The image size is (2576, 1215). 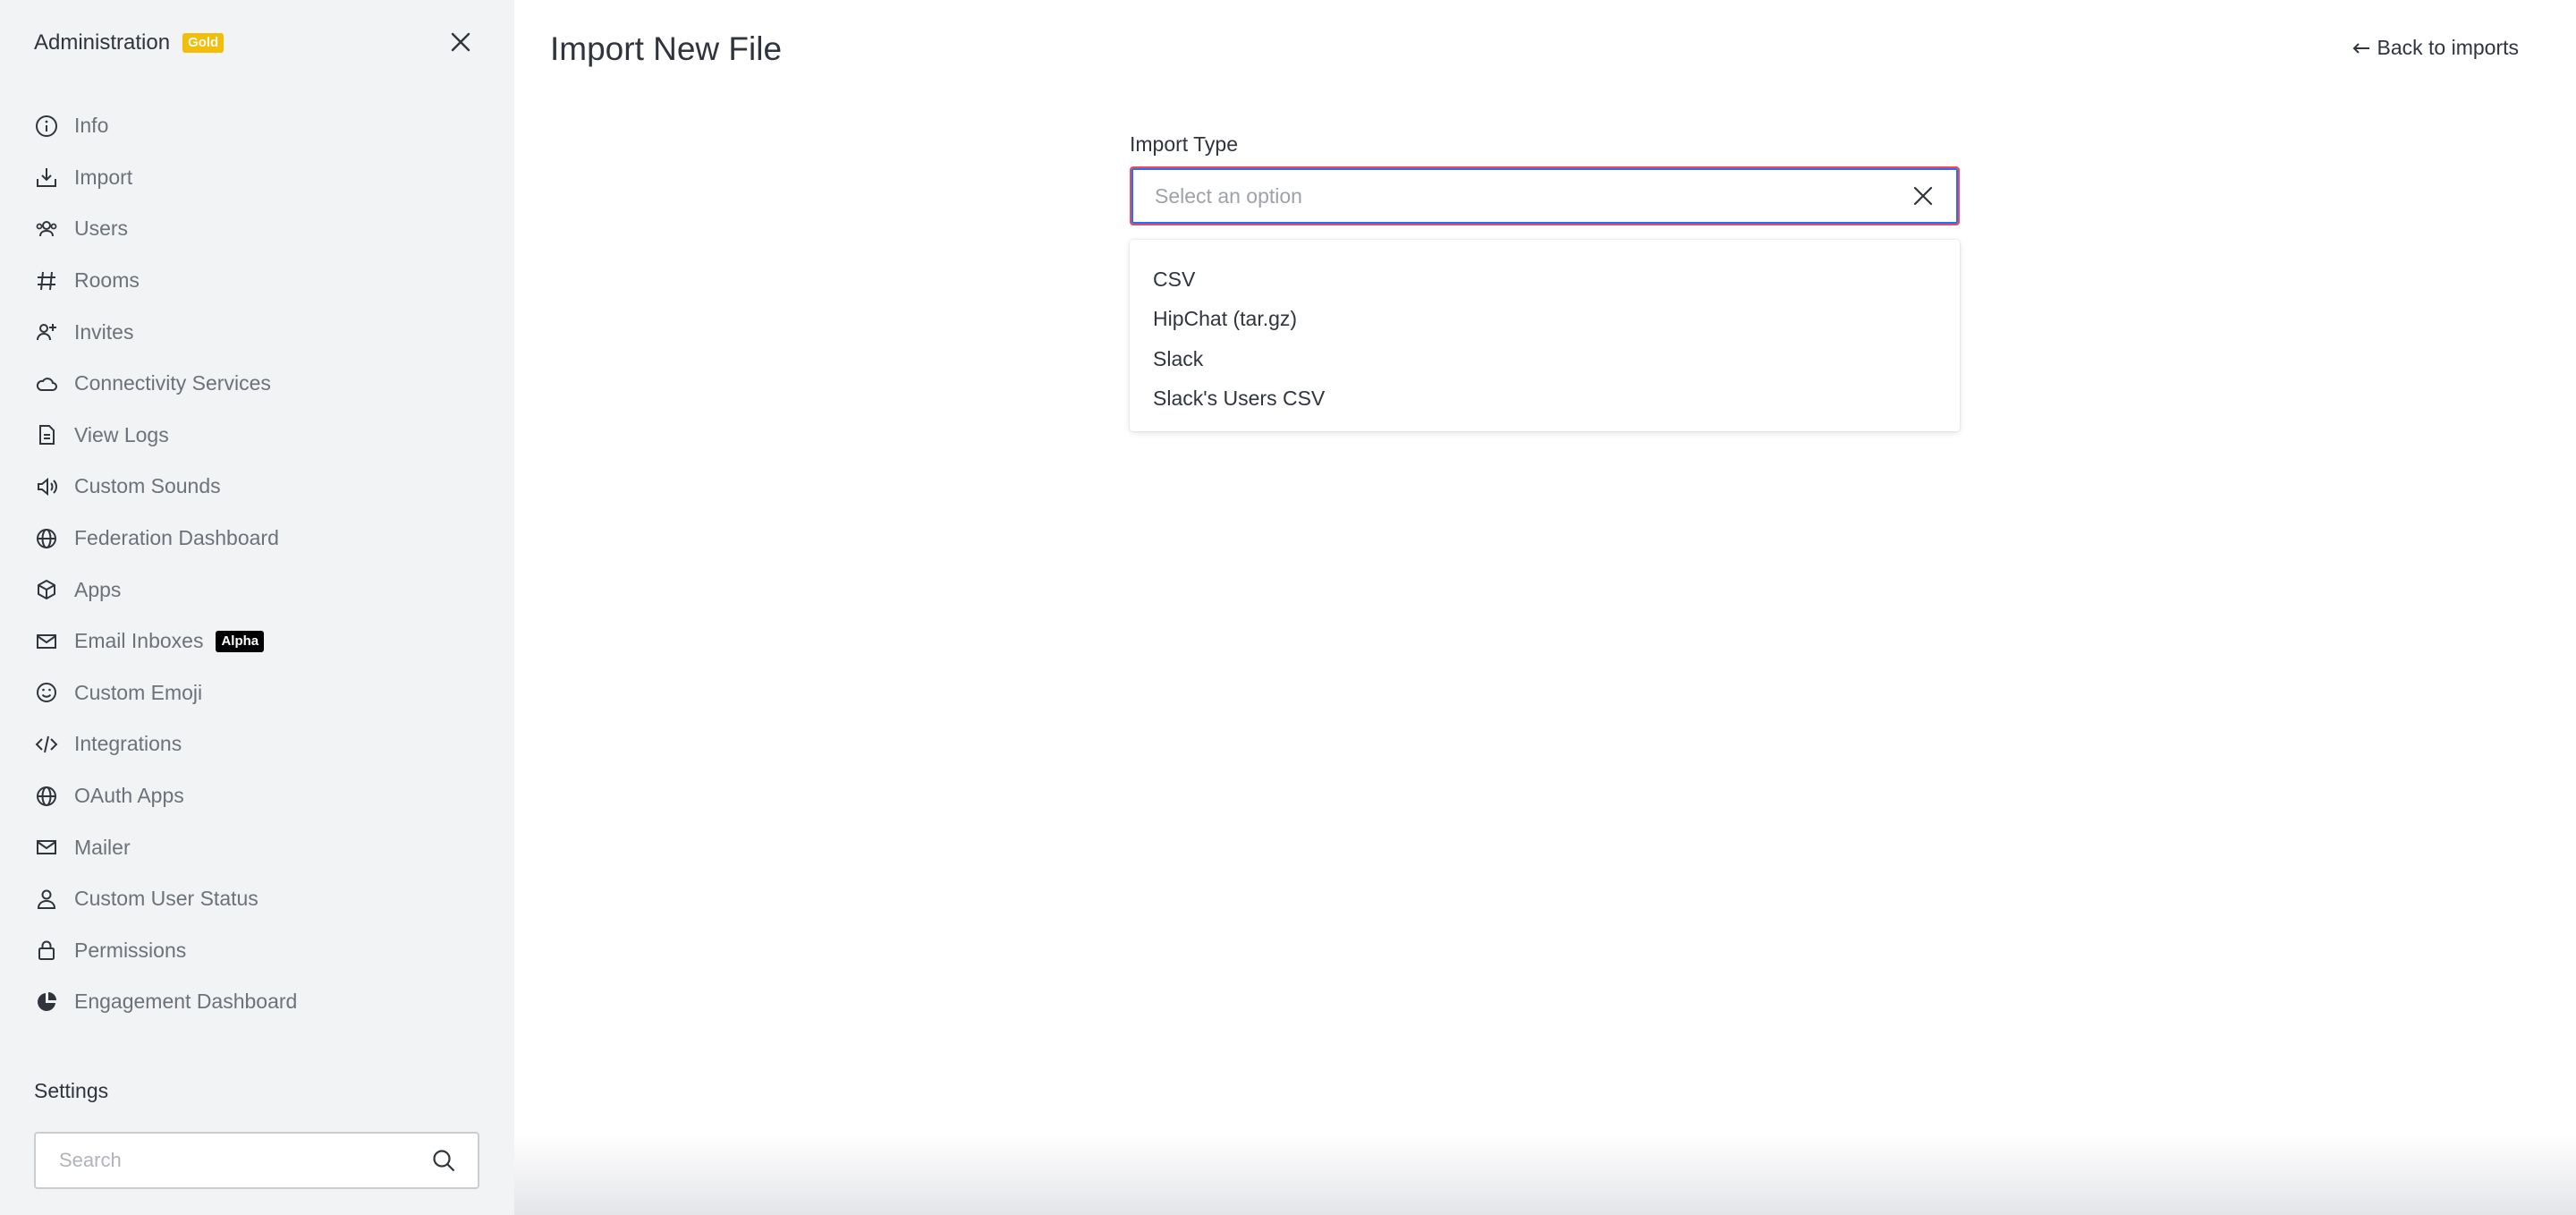 I want to click on clear-selection-button, so click(x=1923, y=196).